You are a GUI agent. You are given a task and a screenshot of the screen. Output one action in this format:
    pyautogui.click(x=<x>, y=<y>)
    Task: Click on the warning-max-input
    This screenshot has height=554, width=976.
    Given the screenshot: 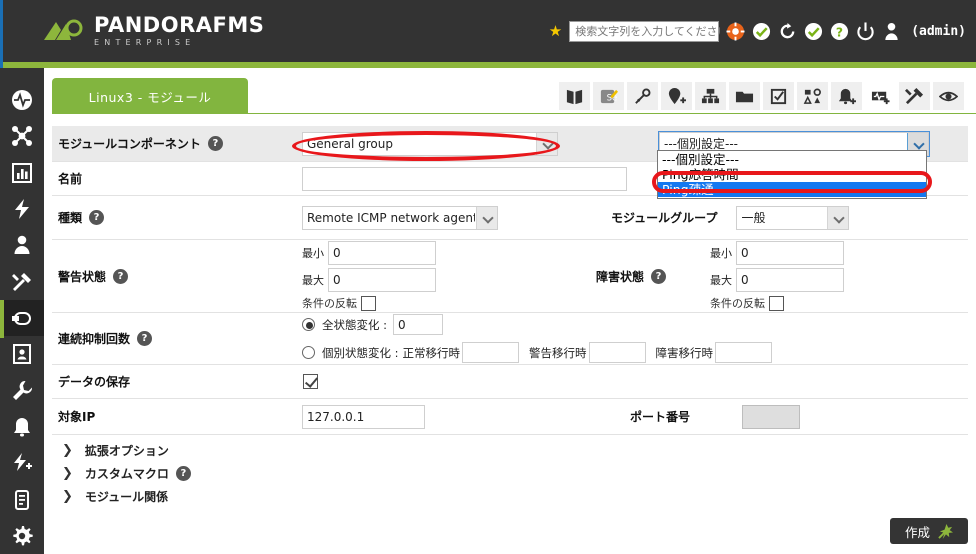 What is the action you would take?
    pyautogui.click(x=382, y=280)
    